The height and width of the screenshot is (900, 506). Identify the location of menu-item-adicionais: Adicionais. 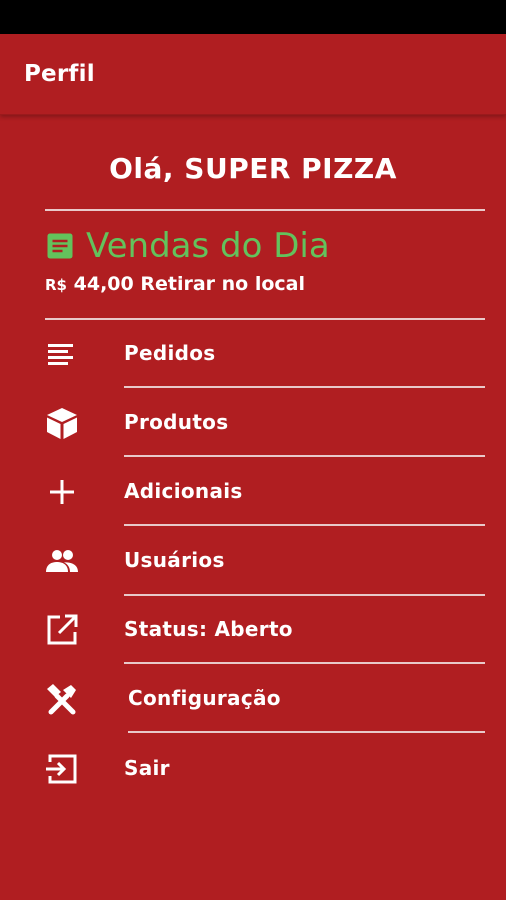
(253, 490).